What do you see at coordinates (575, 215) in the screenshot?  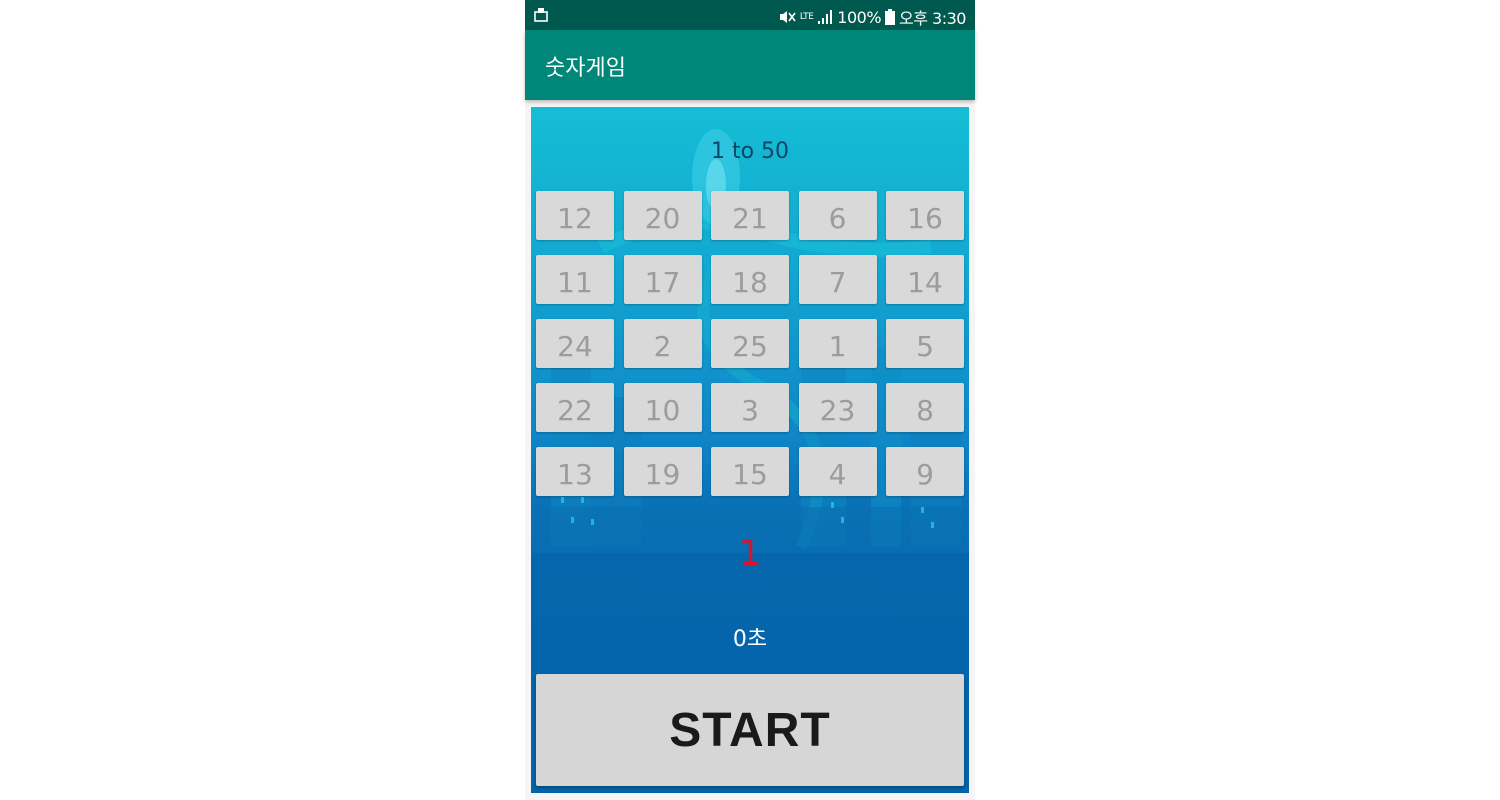 I see `number-tile: 12` at bounding box center [575, 215].